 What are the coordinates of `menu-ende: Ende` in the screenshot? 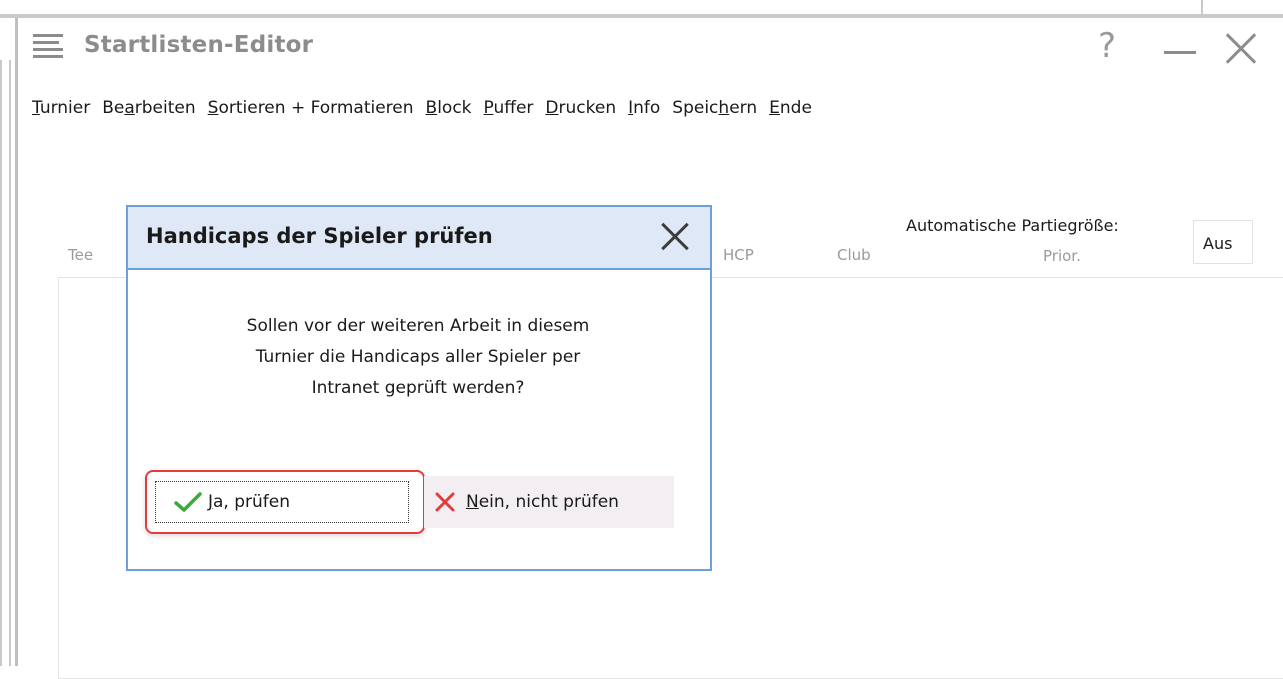 It's located at (790, 110).